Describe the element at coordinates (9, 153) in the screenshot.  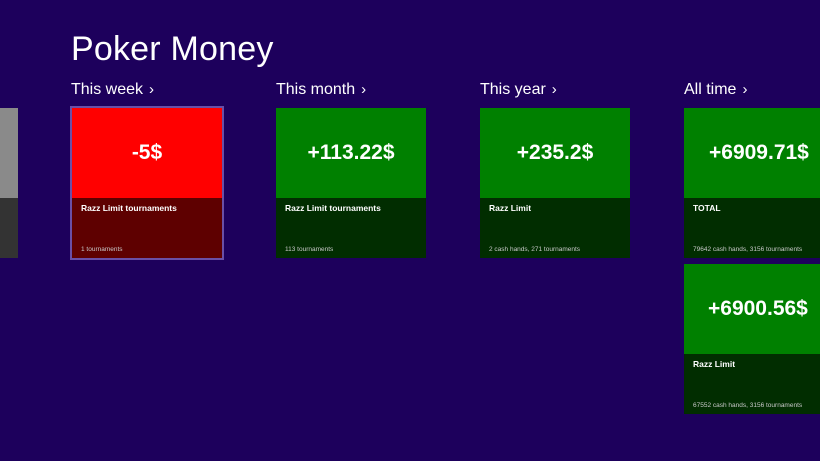
I see `previous-tile-top` at that location.